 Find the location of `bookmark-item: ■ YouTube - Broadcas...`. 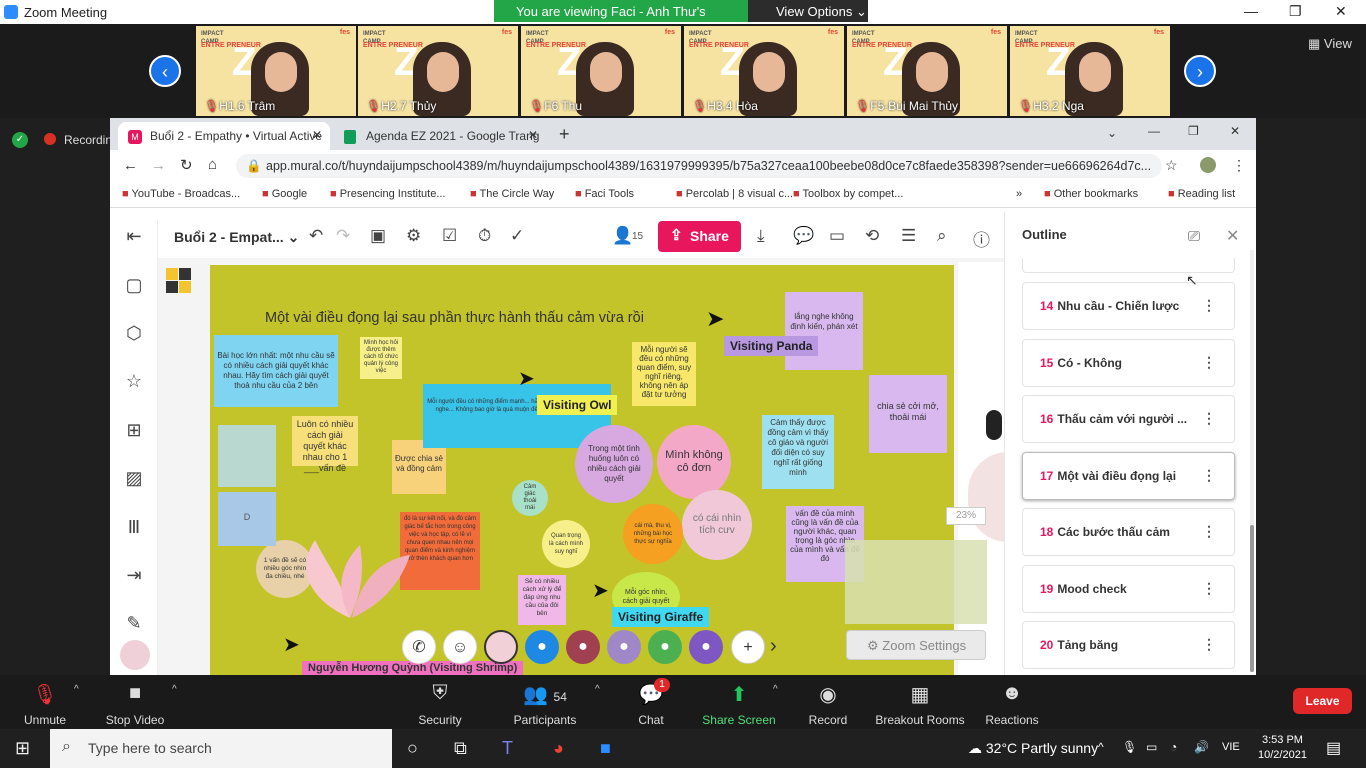

bookmark-item: ■ YouTube - Broadcas... is located at coordinates (181, 194).